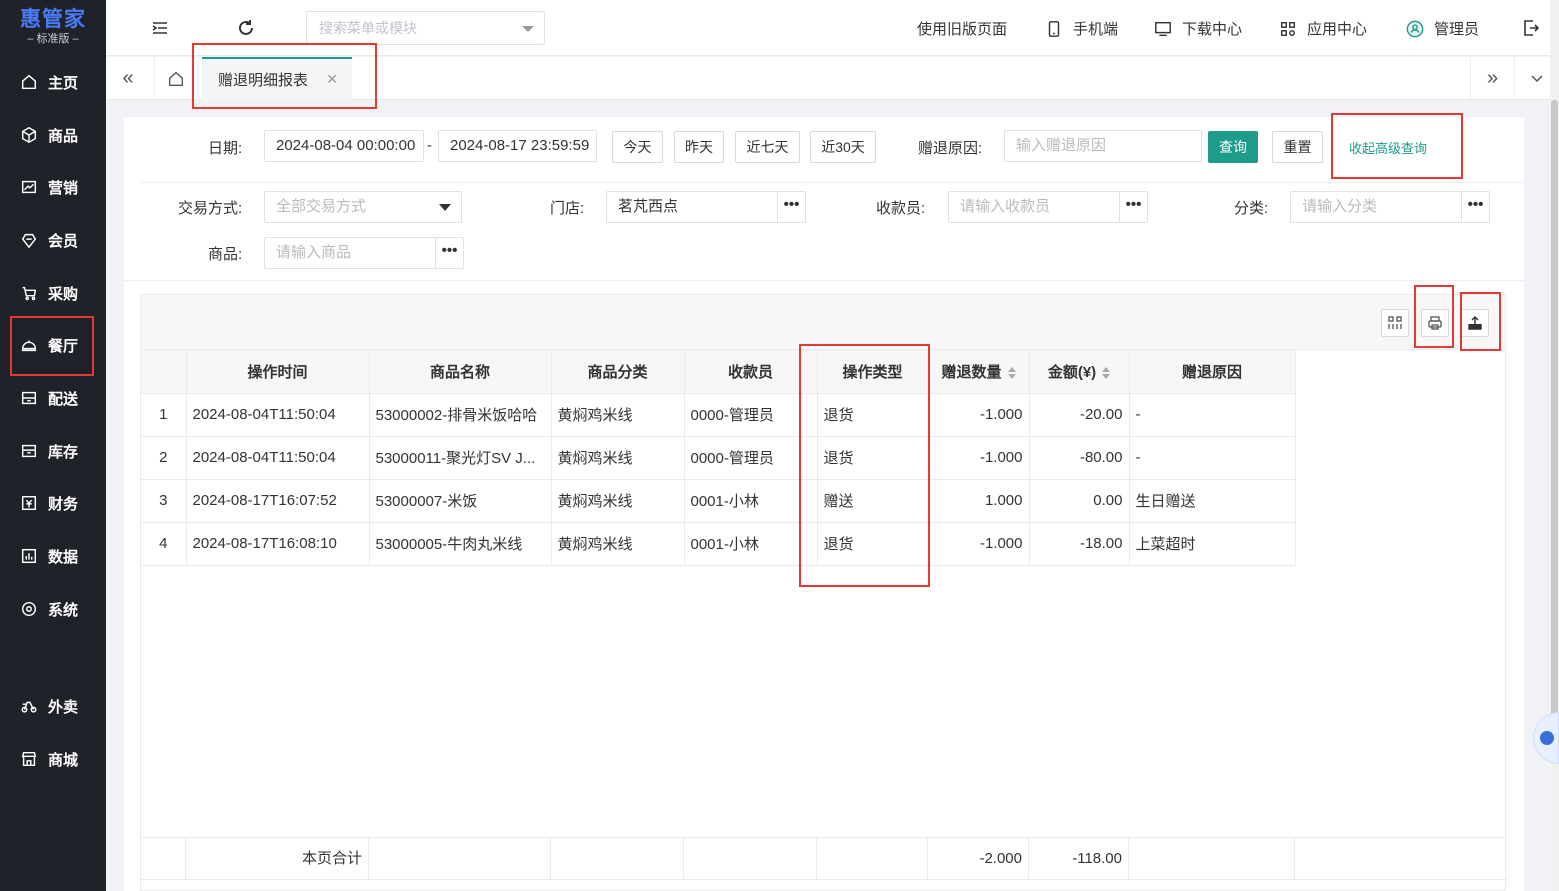 The image size is (1559, 891). What do you see at coordinates (128, 78) in the screenshot?
I see `tabs-scroll-left-icon: «` at bounding box center [128, 78].